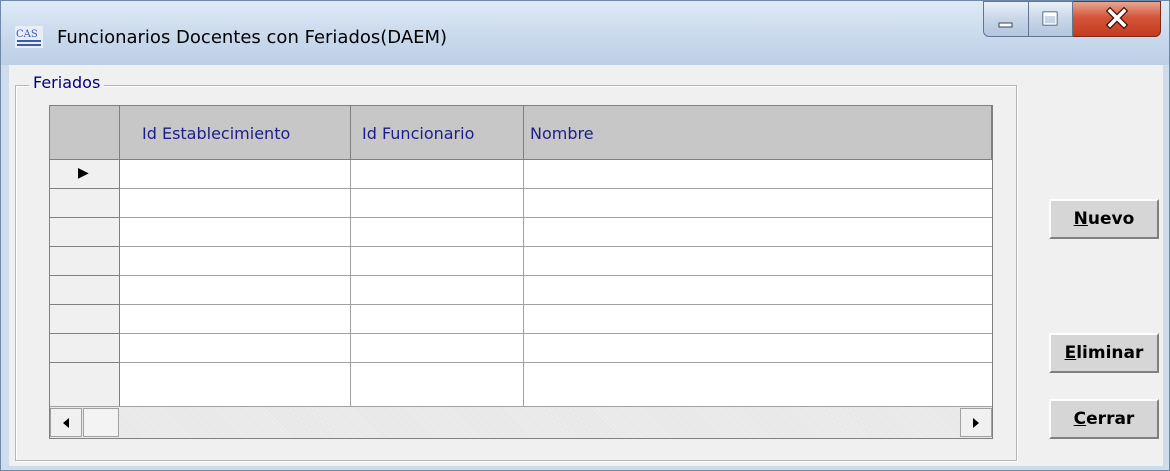 The width and height of the screenshot is (1170, 471). Describe the element at coordinates (1080, 219) in the screenshot. I see `mnemonic-letter: N` at that location.